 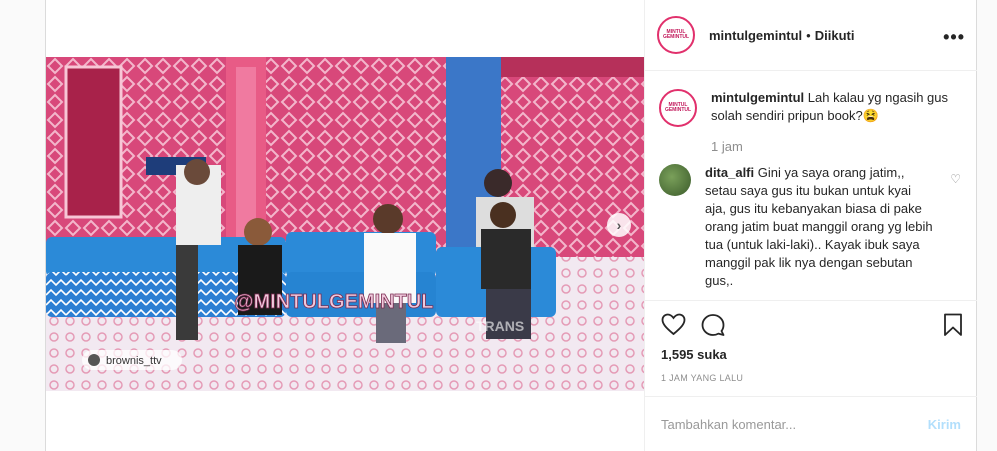 I want to click on next-arrow-button: ›, so click(x=619, y=225).